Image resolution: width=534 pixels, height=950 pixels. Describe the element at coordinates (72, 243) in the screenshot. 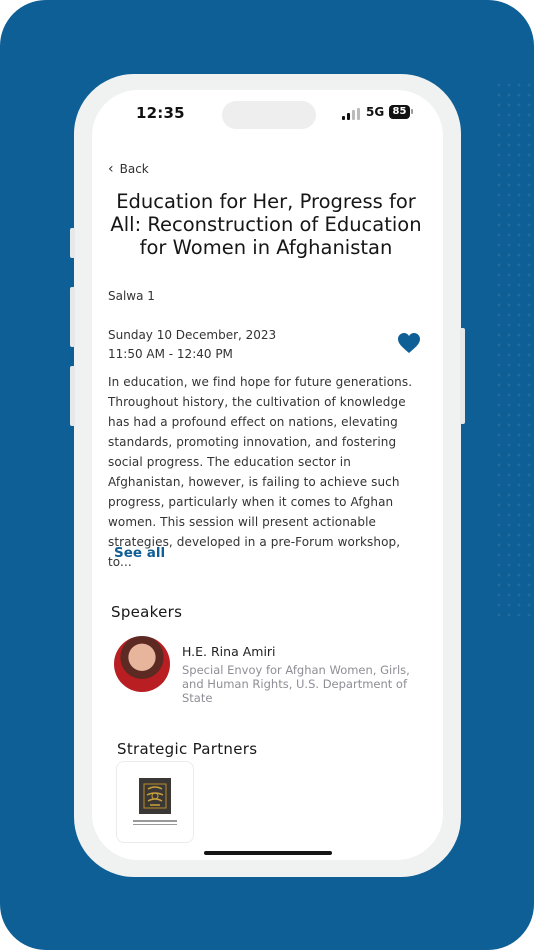

I see `phone-side-button` at that location.